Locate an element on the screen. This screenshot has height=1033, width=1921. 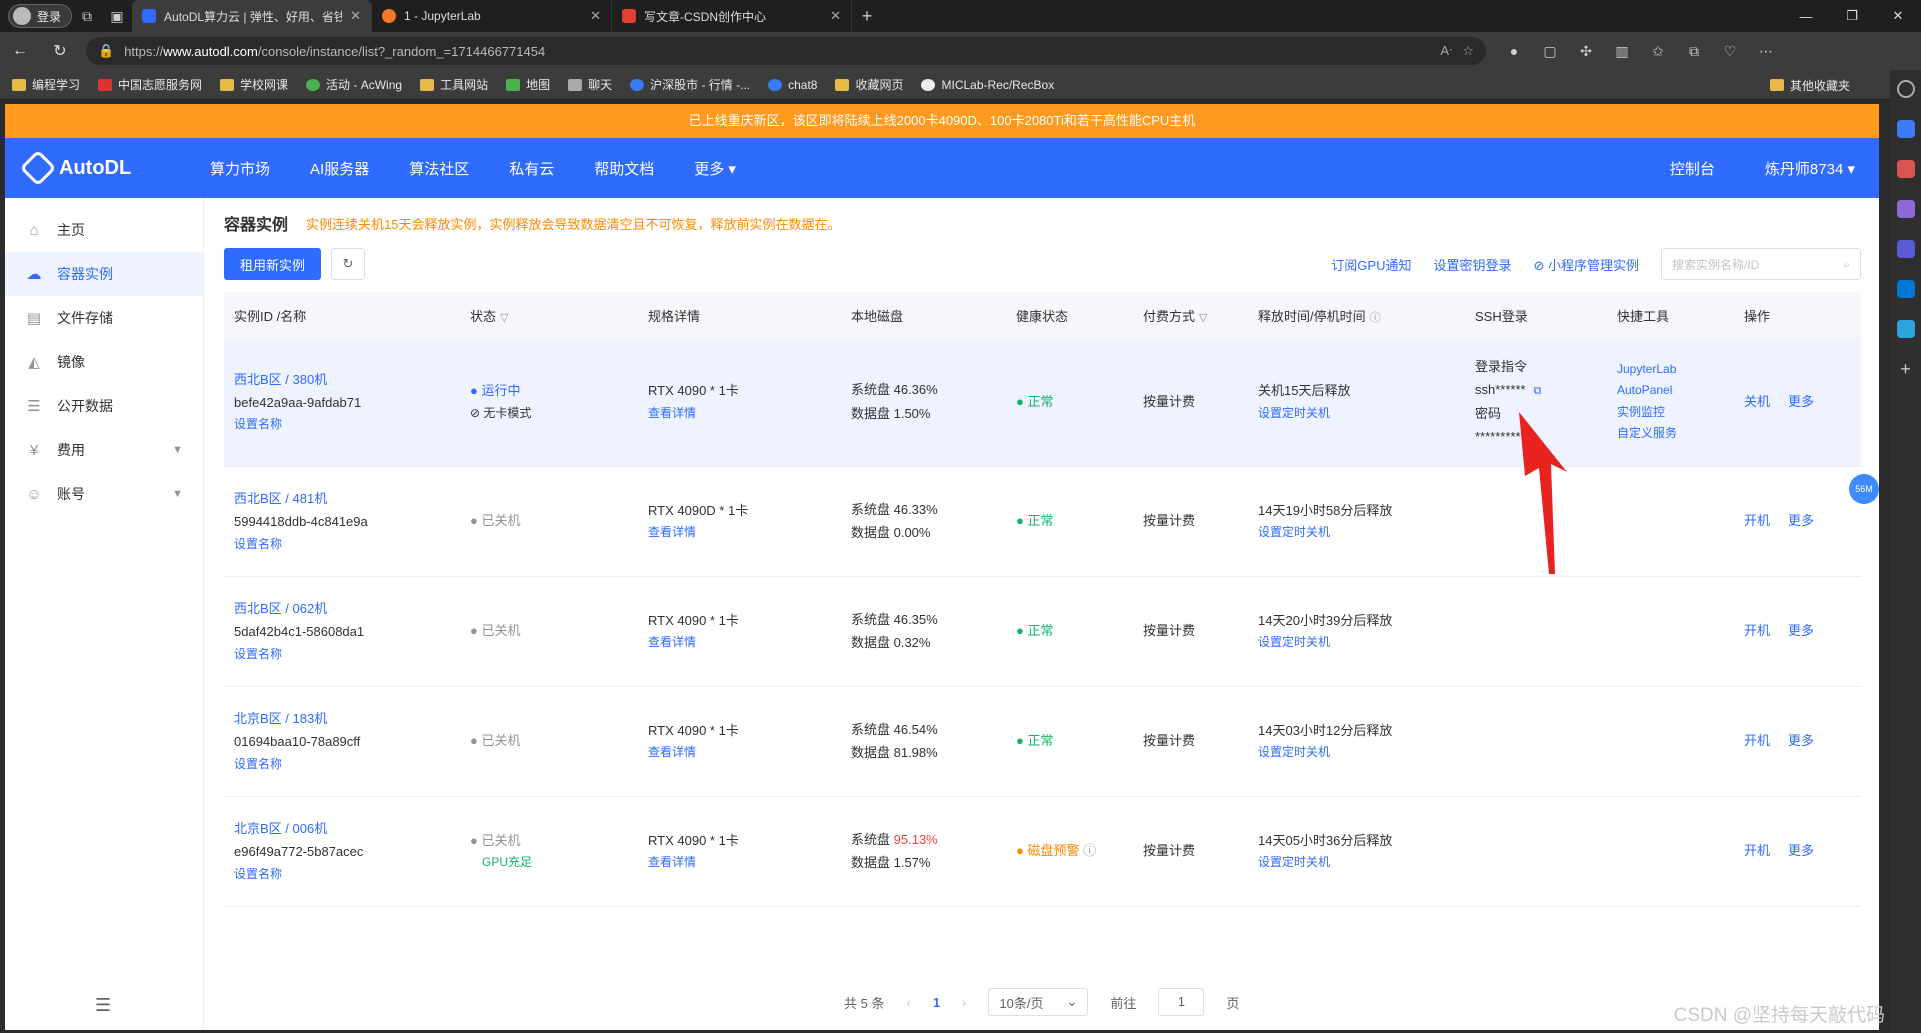
nav-item-docs: 帮助文档 is located at coordinates (624, 168).